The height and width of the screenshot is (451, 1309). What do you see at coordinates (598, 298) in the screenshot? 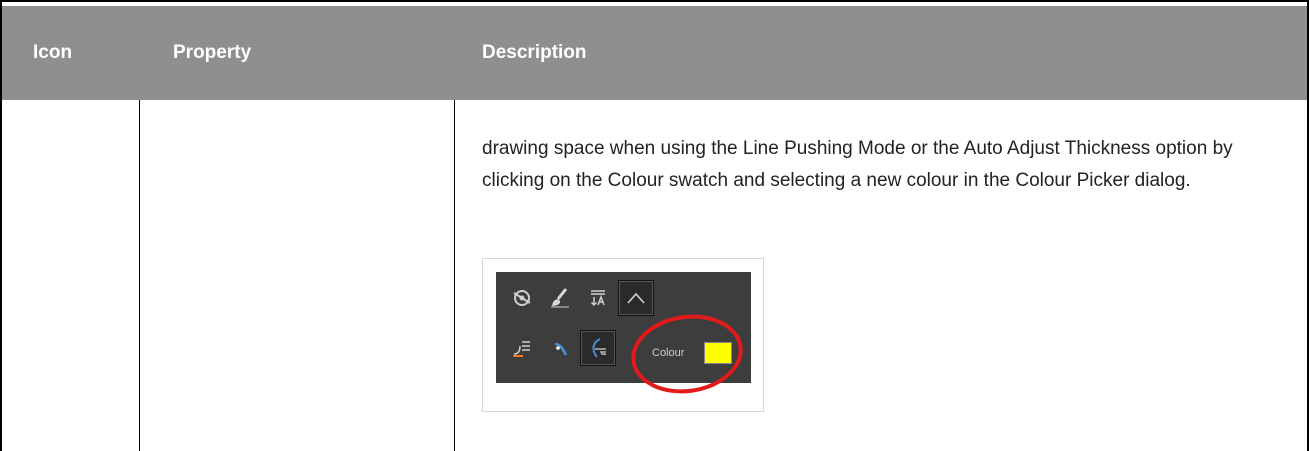
I see `text-align-icon` at bounding box center [598, 298].